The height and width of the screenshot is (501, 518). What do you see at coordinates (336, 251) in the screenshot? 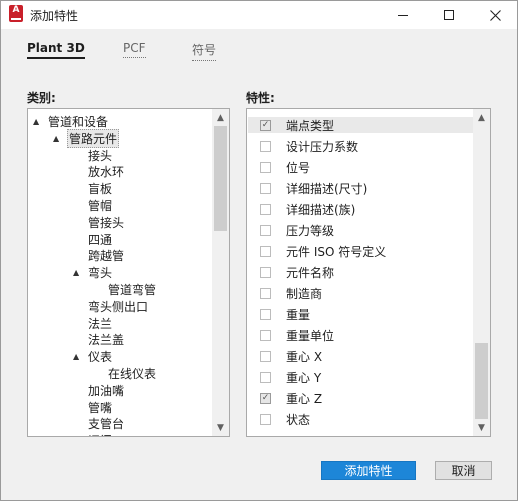
I see `property-label: 元件 ISO 符号定义` at bounding box center [336, 251].